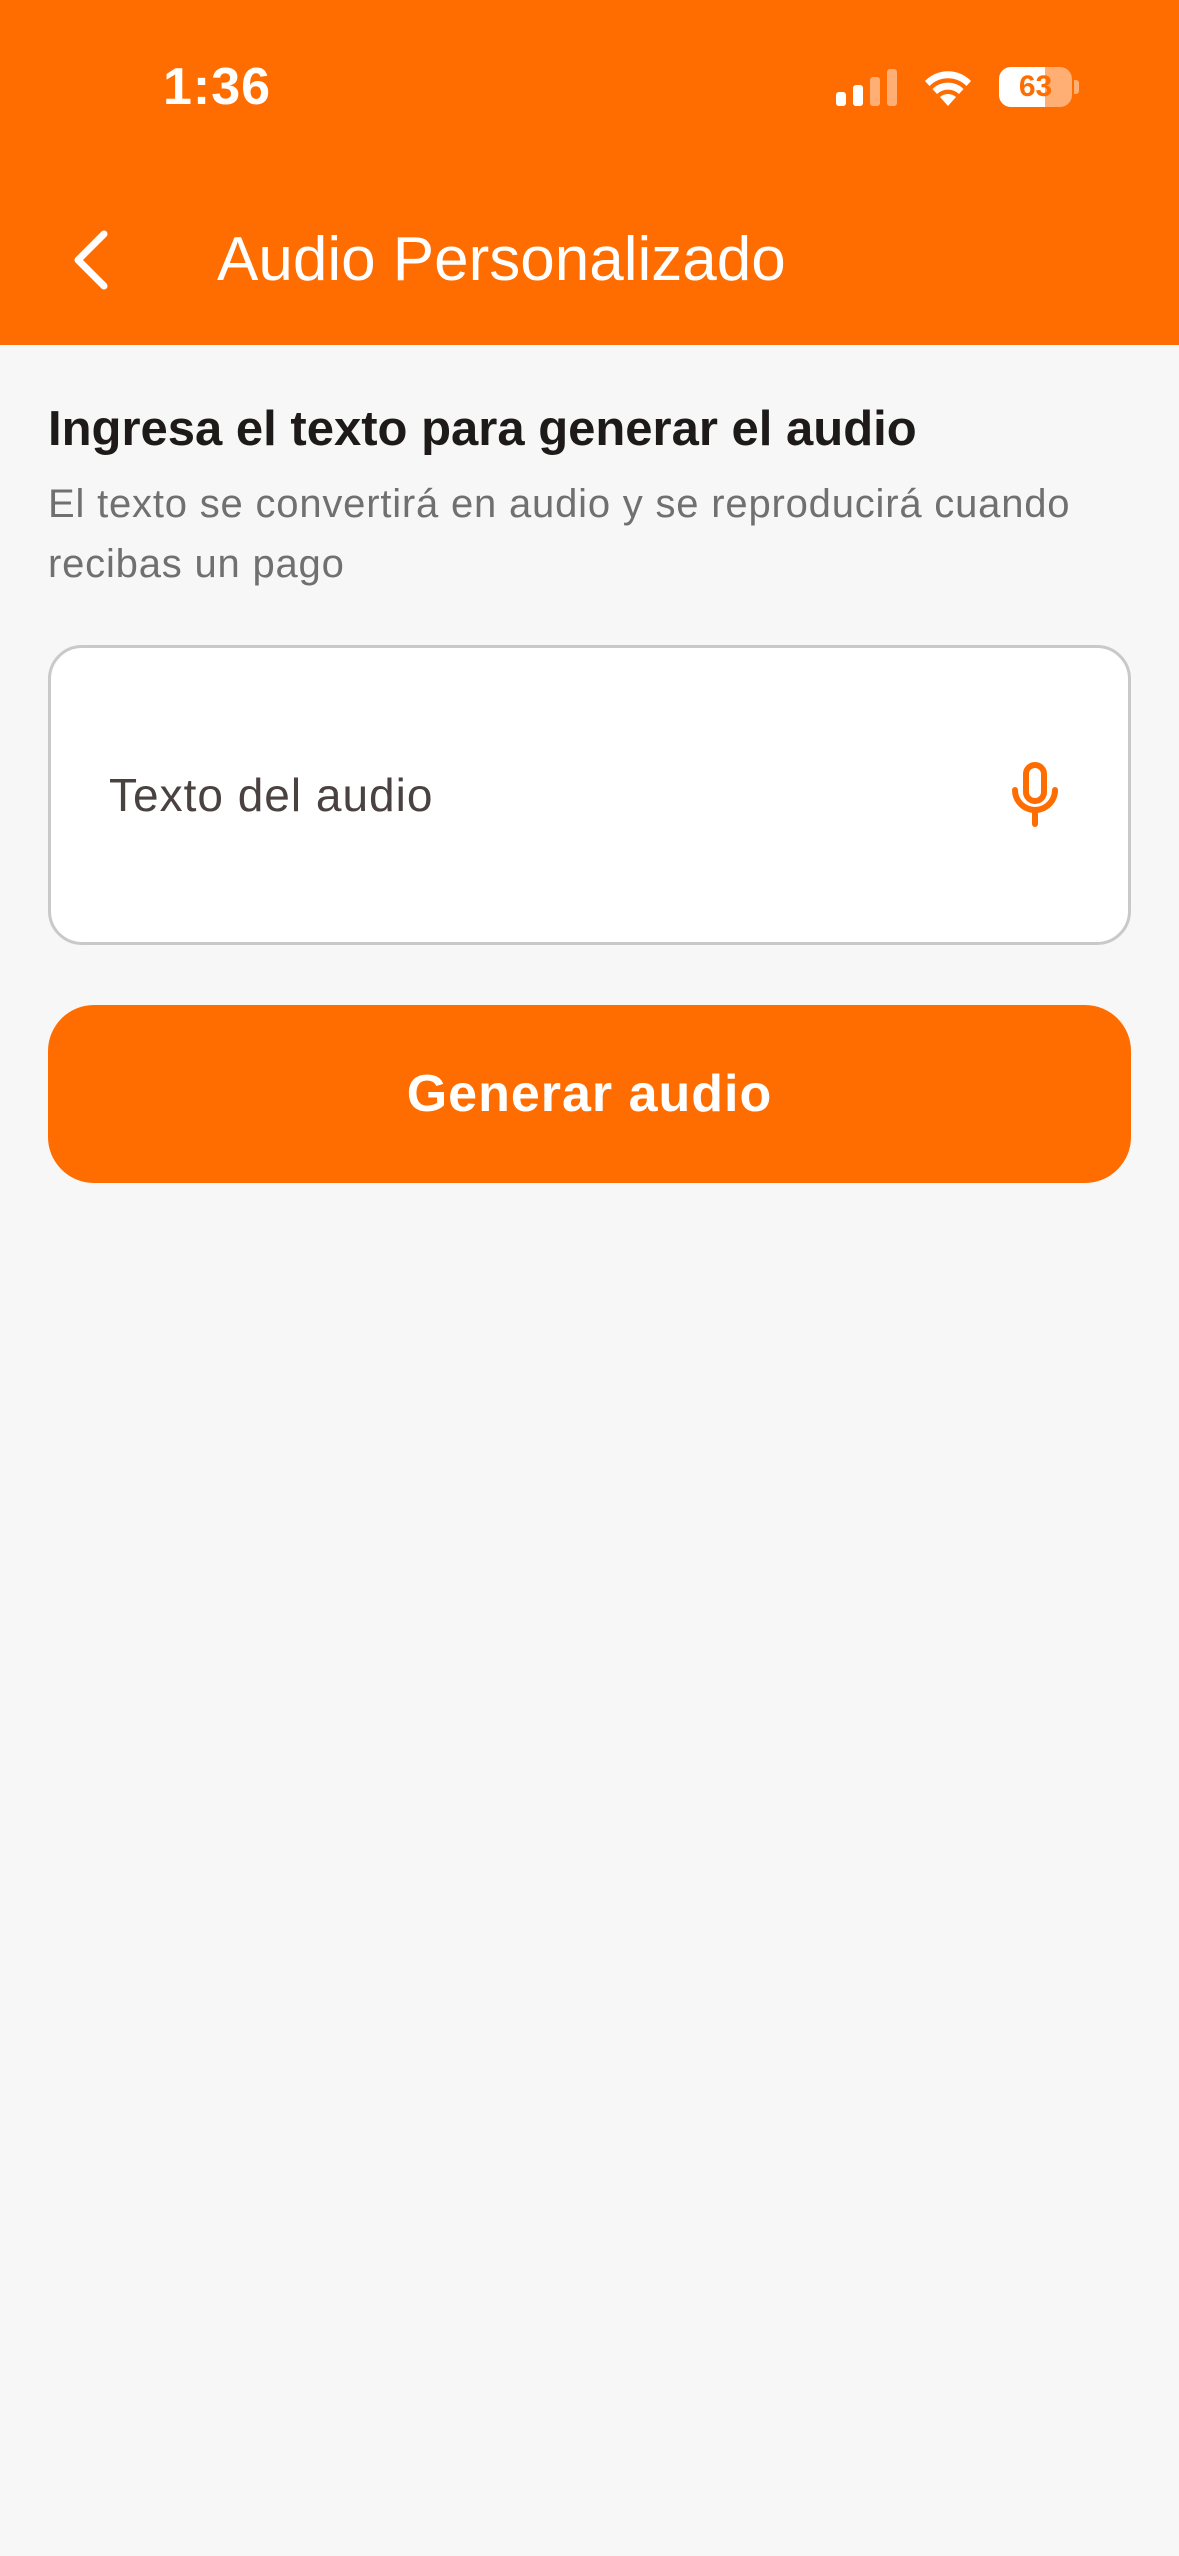 This screenshot has width=1179, height=2556. I want to click on generate-audio-button-label: Generar audio, so click(589, 1094).